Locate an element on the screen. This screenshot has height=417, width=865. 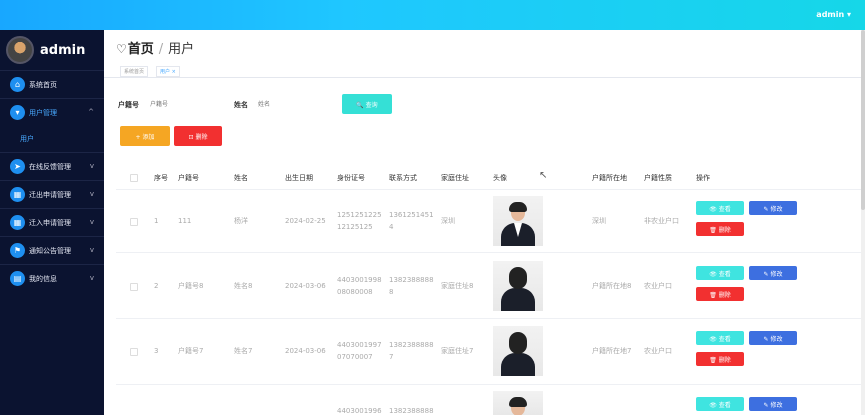
sidebar-item-label: 系统首页 is located at coordinates (43, 84).